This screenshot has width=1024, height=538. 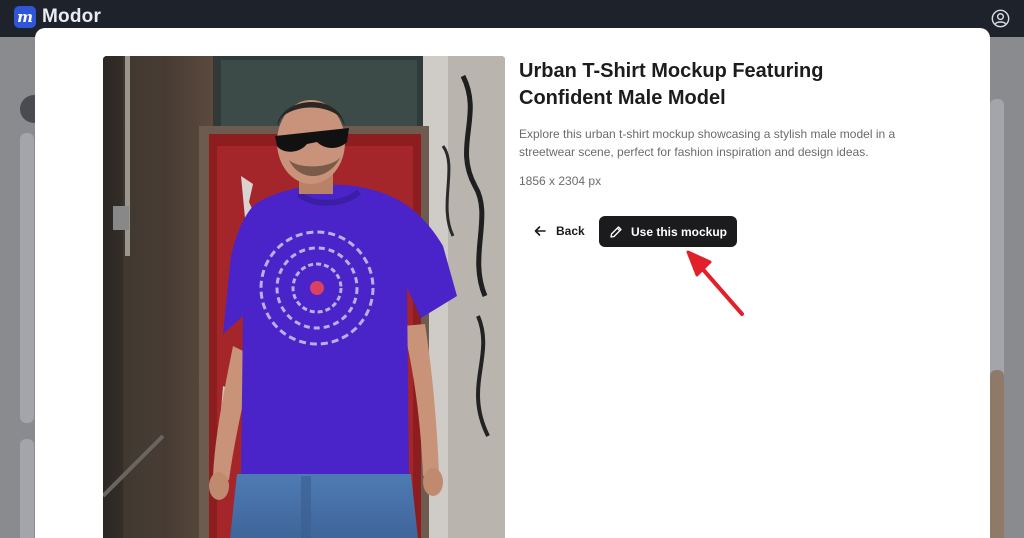 I want to click on brand: m Modor, so click(x=57, y=17).